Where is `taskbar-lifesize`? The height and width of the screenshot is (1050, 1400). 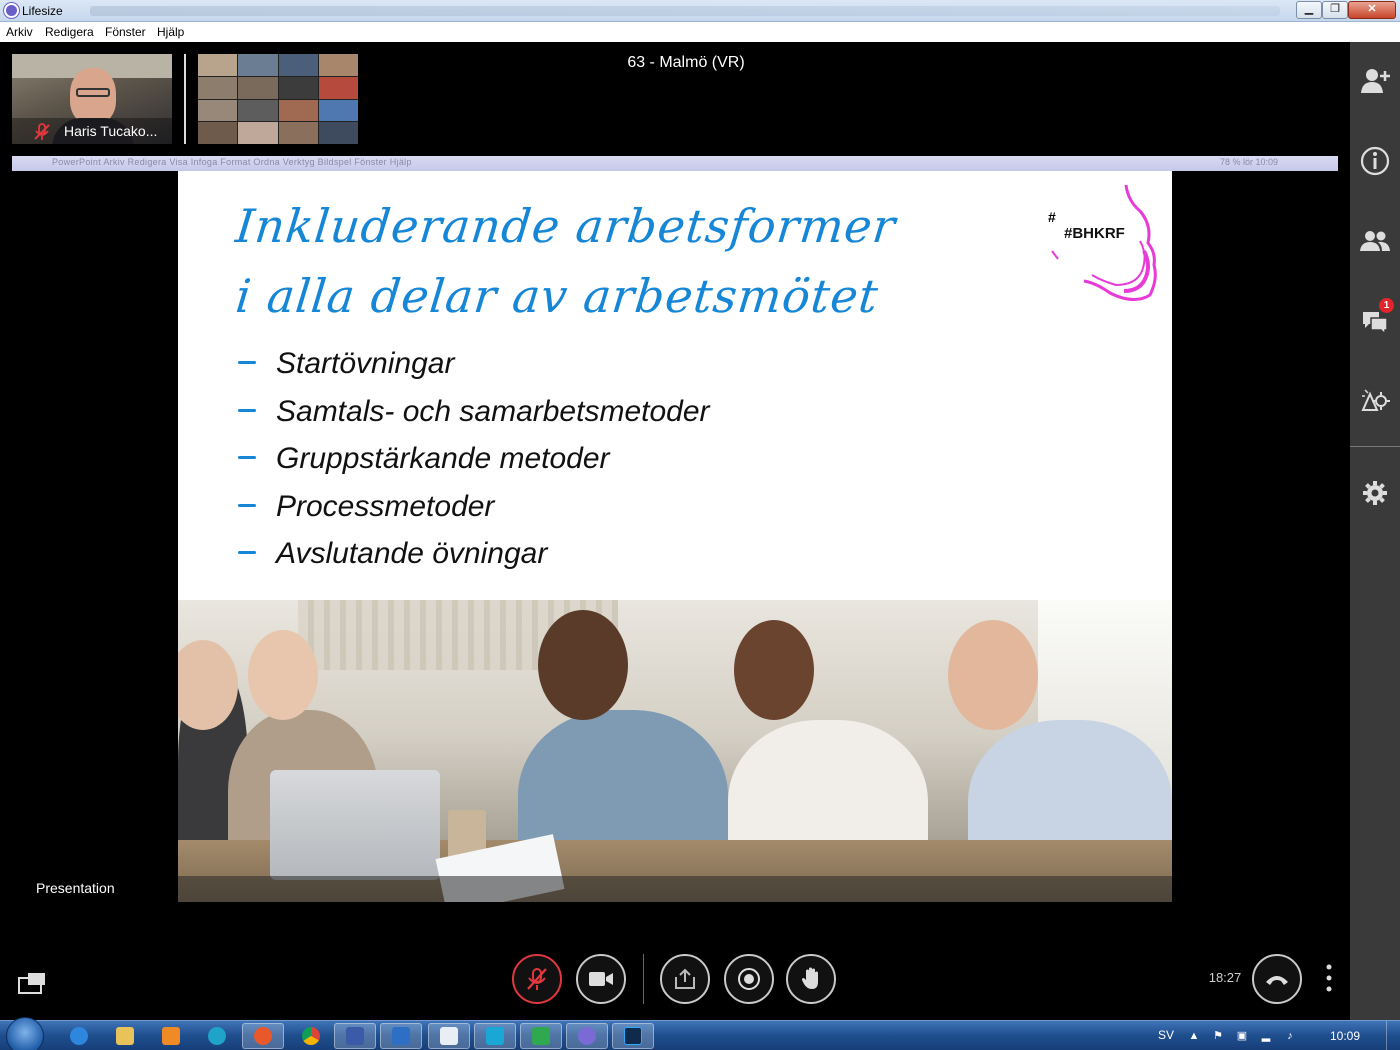 taskbar-lifesize is located at coordinates (587, 1036).